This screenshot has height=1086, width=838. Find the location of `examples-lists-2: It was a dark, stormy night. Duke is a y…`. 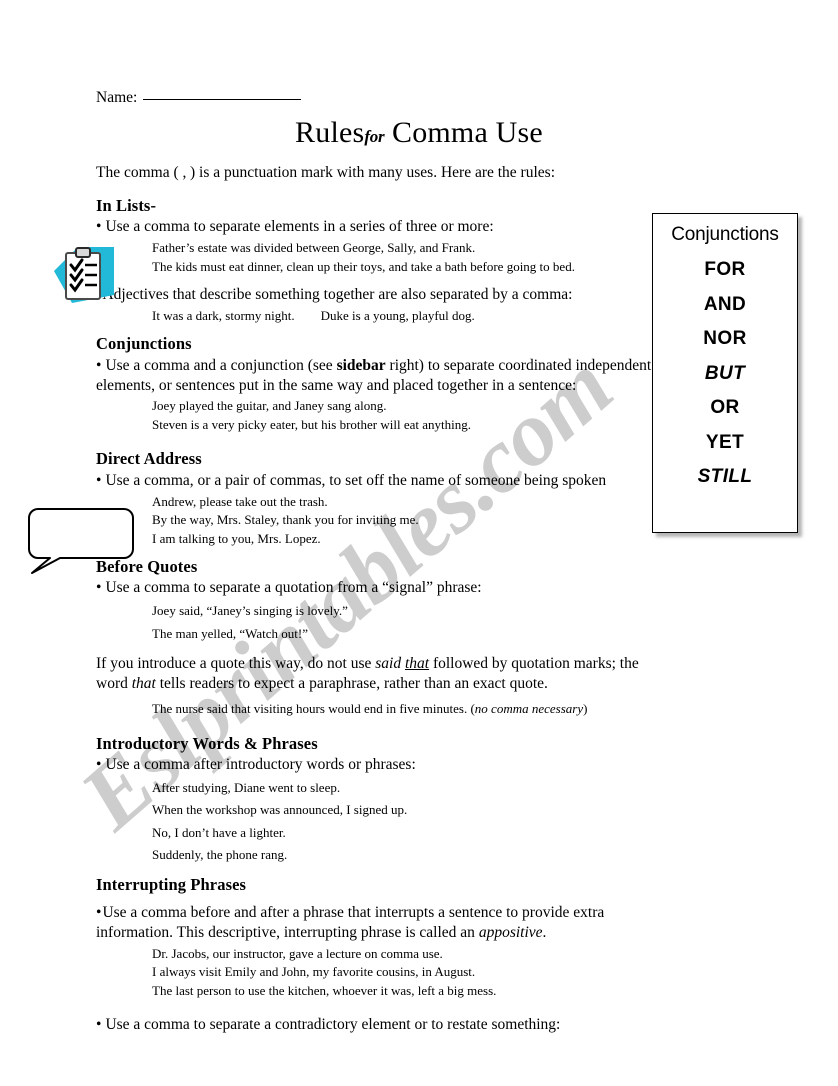

examples-lists-2: It was a dark, stormy night. Duke is a y… is located at coordinates (376, 316).